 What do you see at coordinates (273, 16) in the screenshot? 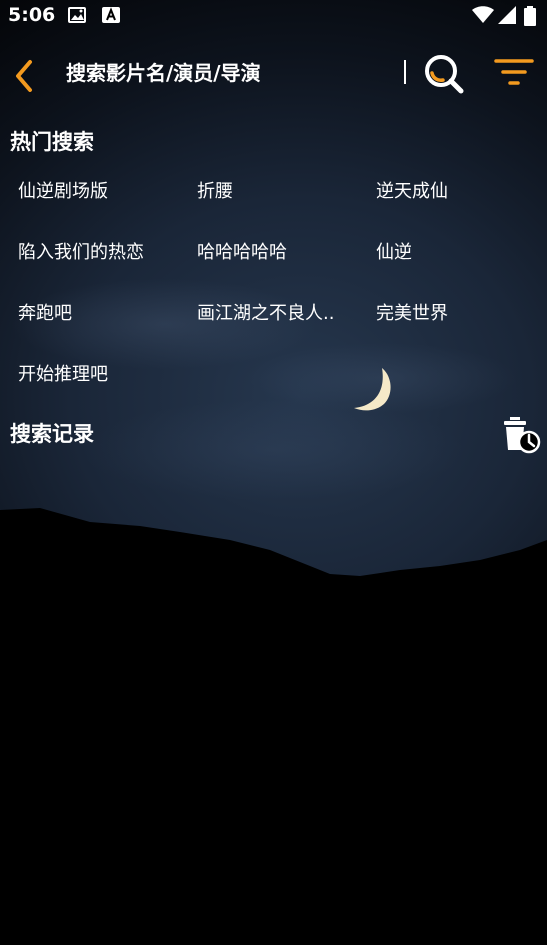
I see `status-bar: 5:06` at bounding box center [273, 16].